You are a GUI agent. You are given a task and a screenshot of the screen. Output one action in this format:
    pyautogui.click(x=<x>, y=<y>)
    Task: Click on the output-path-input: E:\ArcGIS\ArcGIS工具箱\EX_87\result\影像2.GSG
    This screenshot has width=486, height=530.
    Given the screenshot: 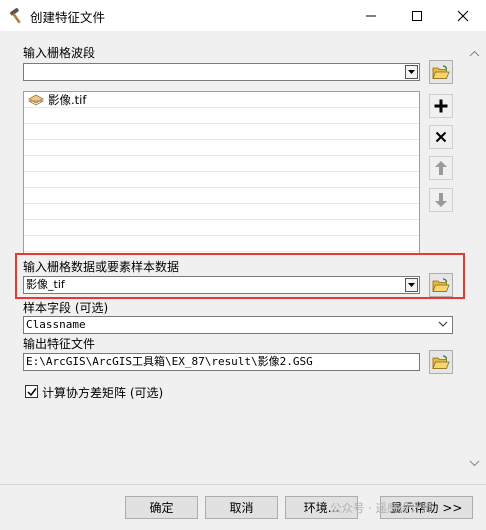 What is the action you would take?
    pyautogui.click(x=221, y=362)
    